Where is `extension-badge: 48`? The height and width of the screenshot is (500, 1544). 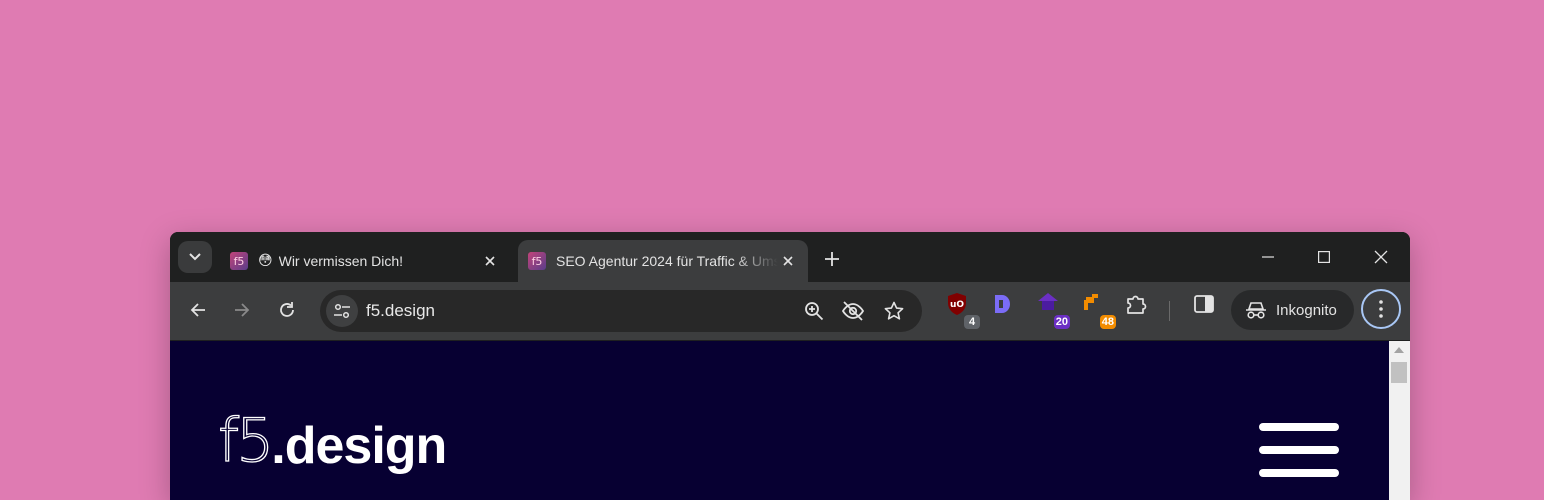
extension-badge: 48 is located at coordinates (1107, 322).